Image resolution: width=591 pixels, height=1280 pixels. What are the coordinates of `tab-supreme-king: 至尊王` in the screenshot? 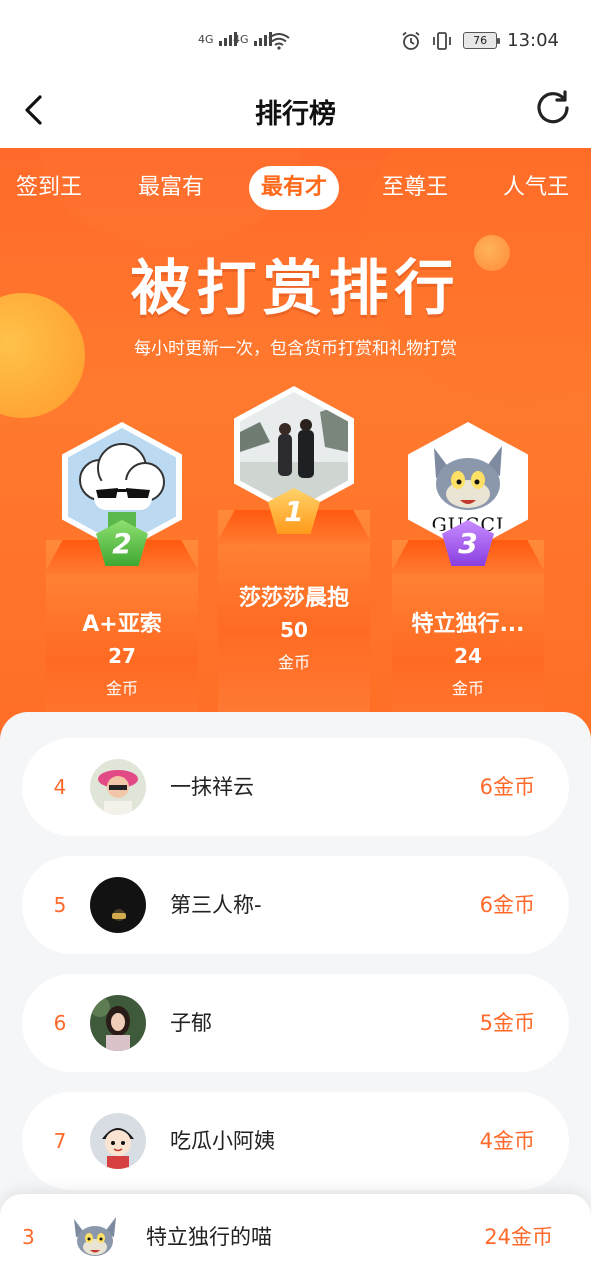 It's located at (415, 188).